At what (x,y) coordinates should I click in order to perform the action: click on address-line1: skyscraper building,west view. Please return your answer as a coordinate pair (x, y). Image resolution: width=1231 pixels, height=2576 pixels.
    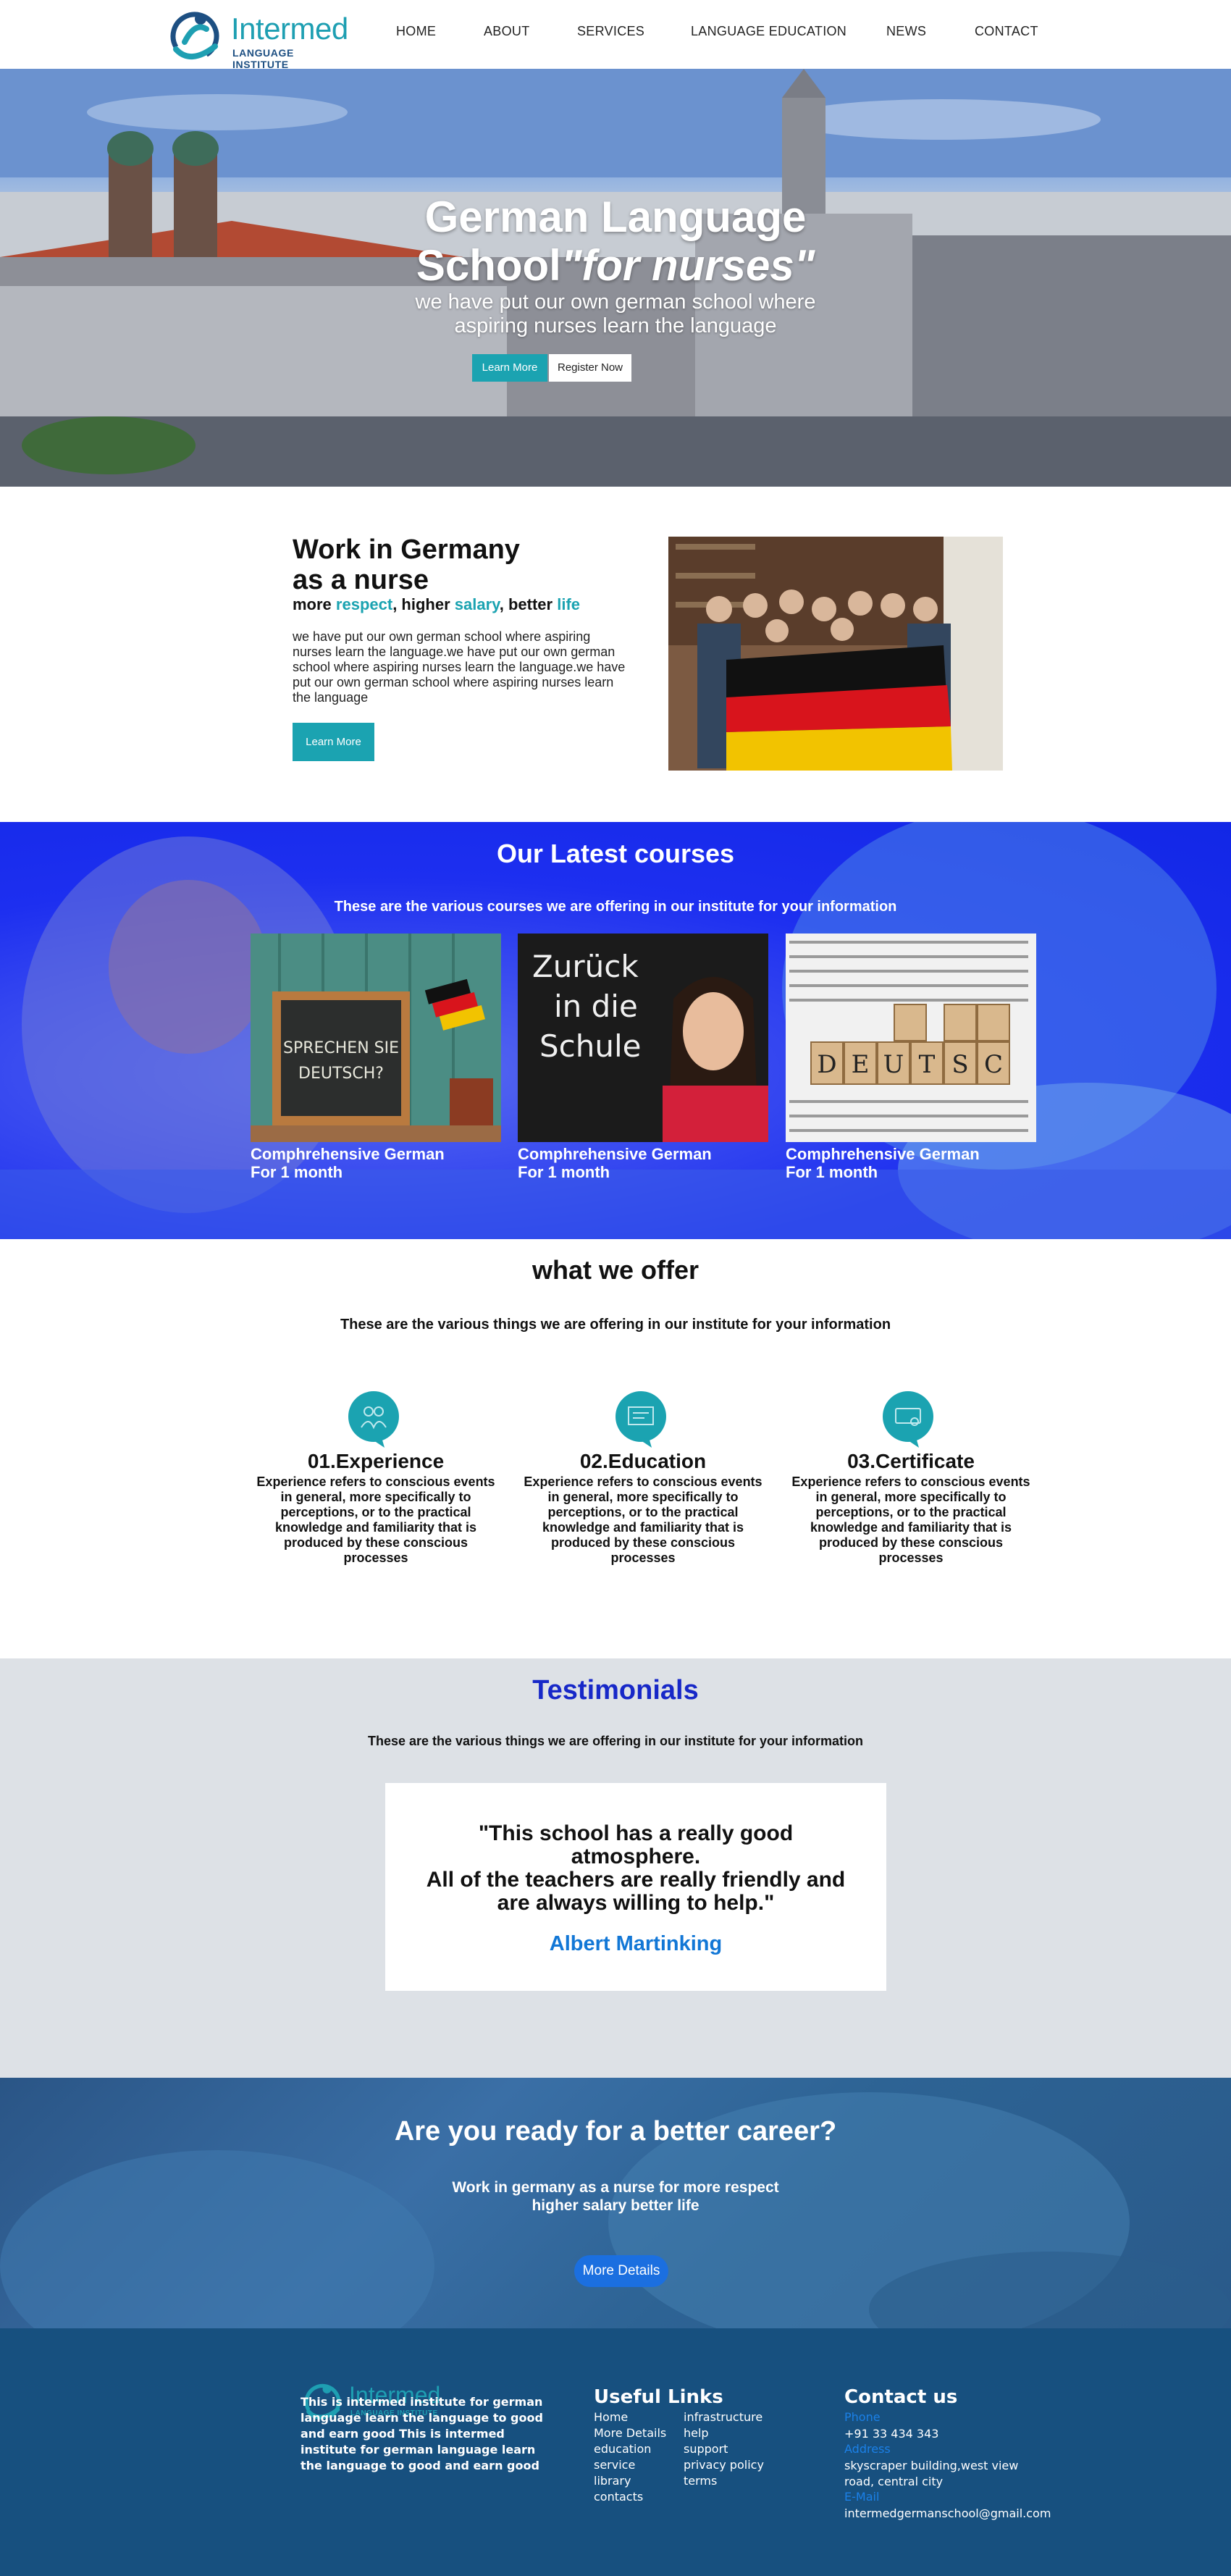
    Looking at the image, I should click on (931, 2465).